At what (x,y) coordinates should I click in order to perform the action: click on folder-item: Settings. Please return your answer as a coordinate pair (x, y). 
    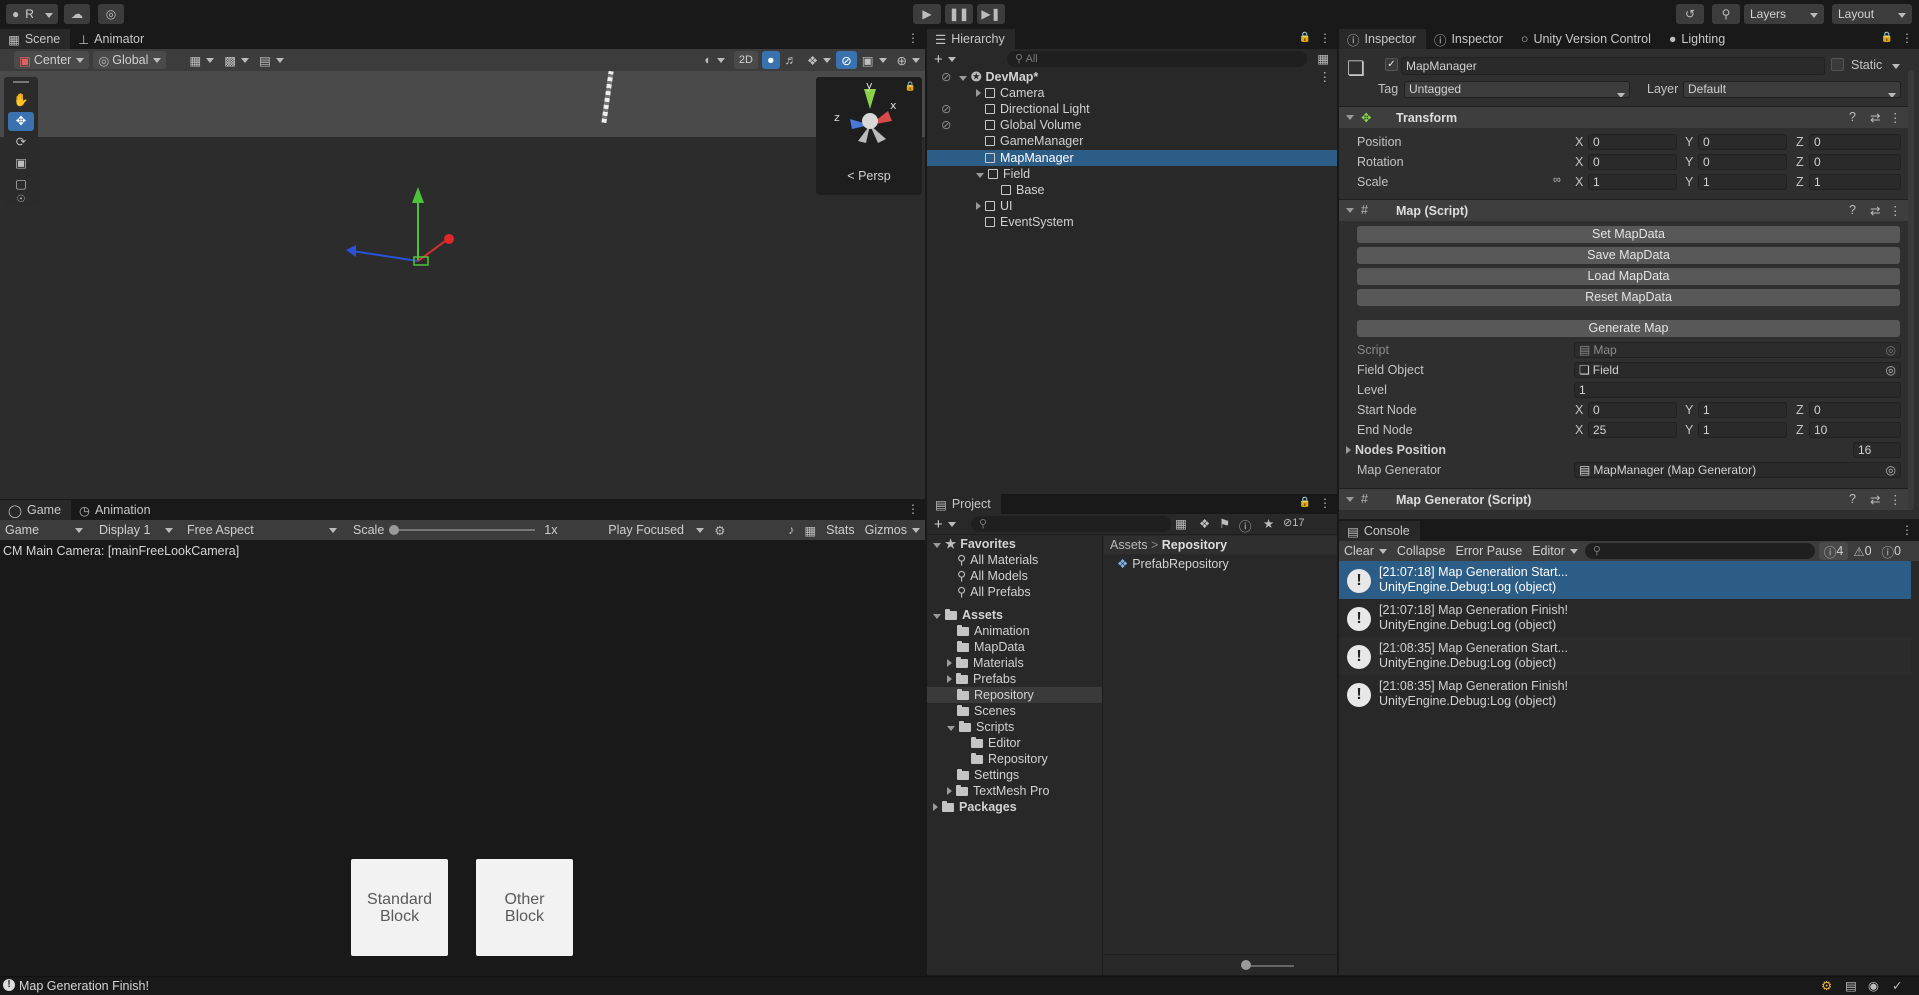
    Looking at the image, I should click on (988, 775).